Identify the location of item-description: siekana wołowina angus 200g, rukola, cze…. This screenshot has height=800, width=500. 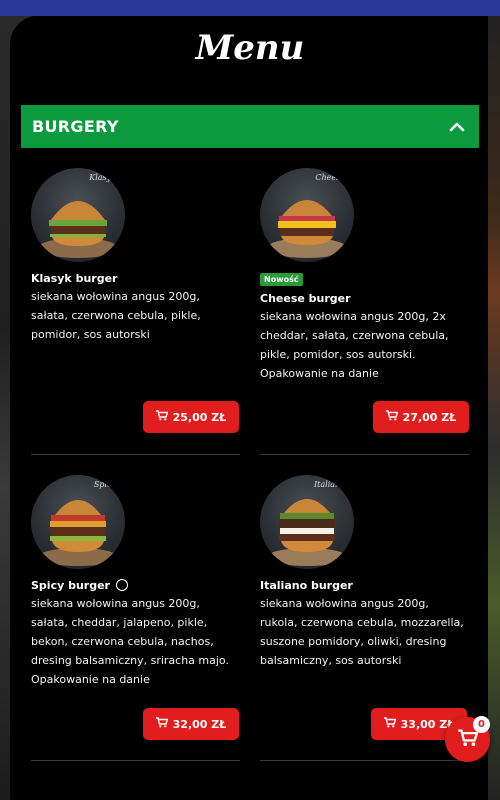
(362, 632).